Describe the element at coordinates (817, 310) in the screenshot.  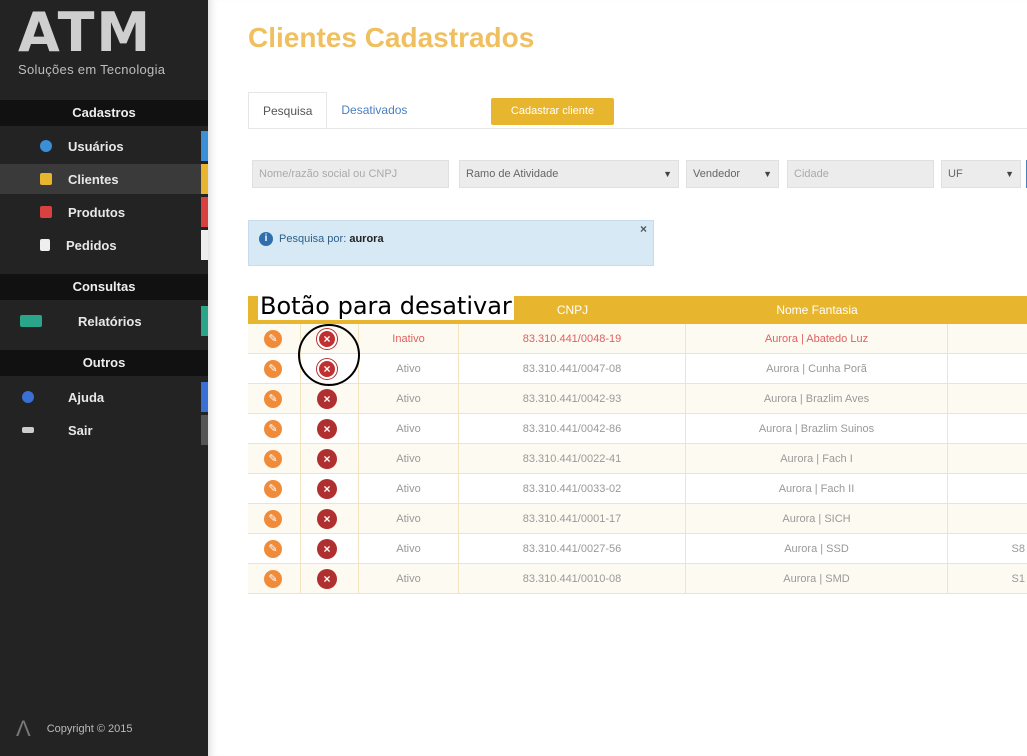
I see `column-header-nome-fantasia: Nome Fantasia` at that location.